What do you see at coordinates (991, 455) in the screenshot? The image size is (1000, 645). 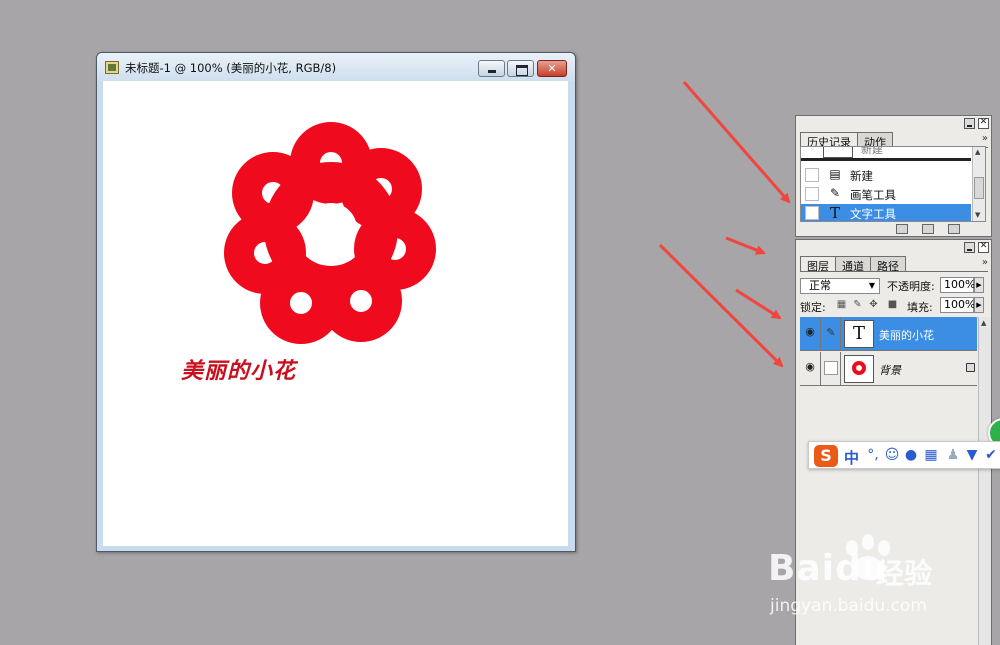 I see `wrench-icon: ✔` at bounding box center [991, 455].